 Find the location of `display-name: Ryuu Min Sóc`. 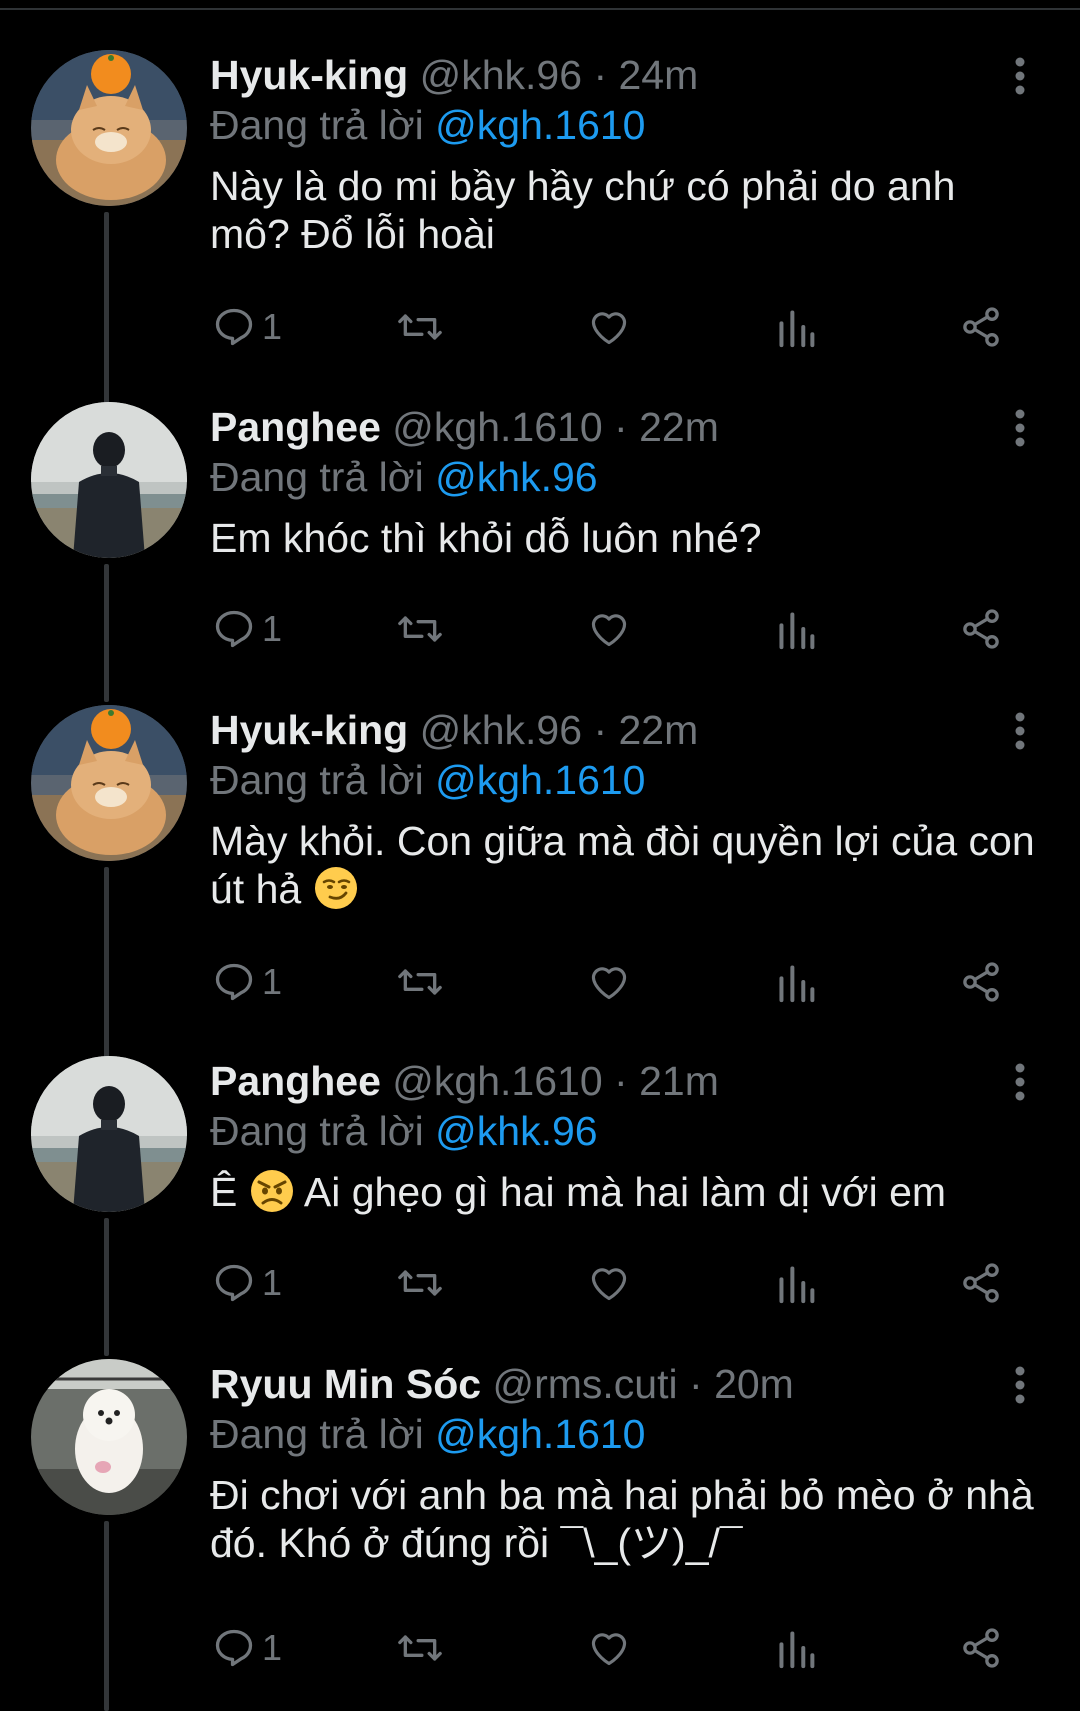

display-name: Ryuu Min Sóc is located at coordinates (345, 1384).